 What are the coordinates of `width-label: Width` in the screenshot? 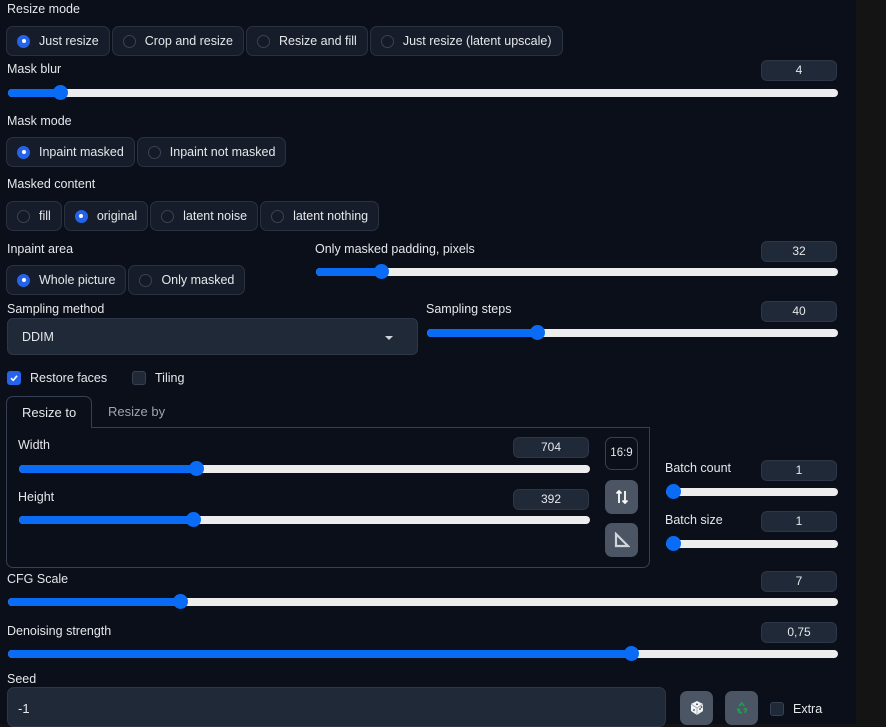 It's located at (34, 445).